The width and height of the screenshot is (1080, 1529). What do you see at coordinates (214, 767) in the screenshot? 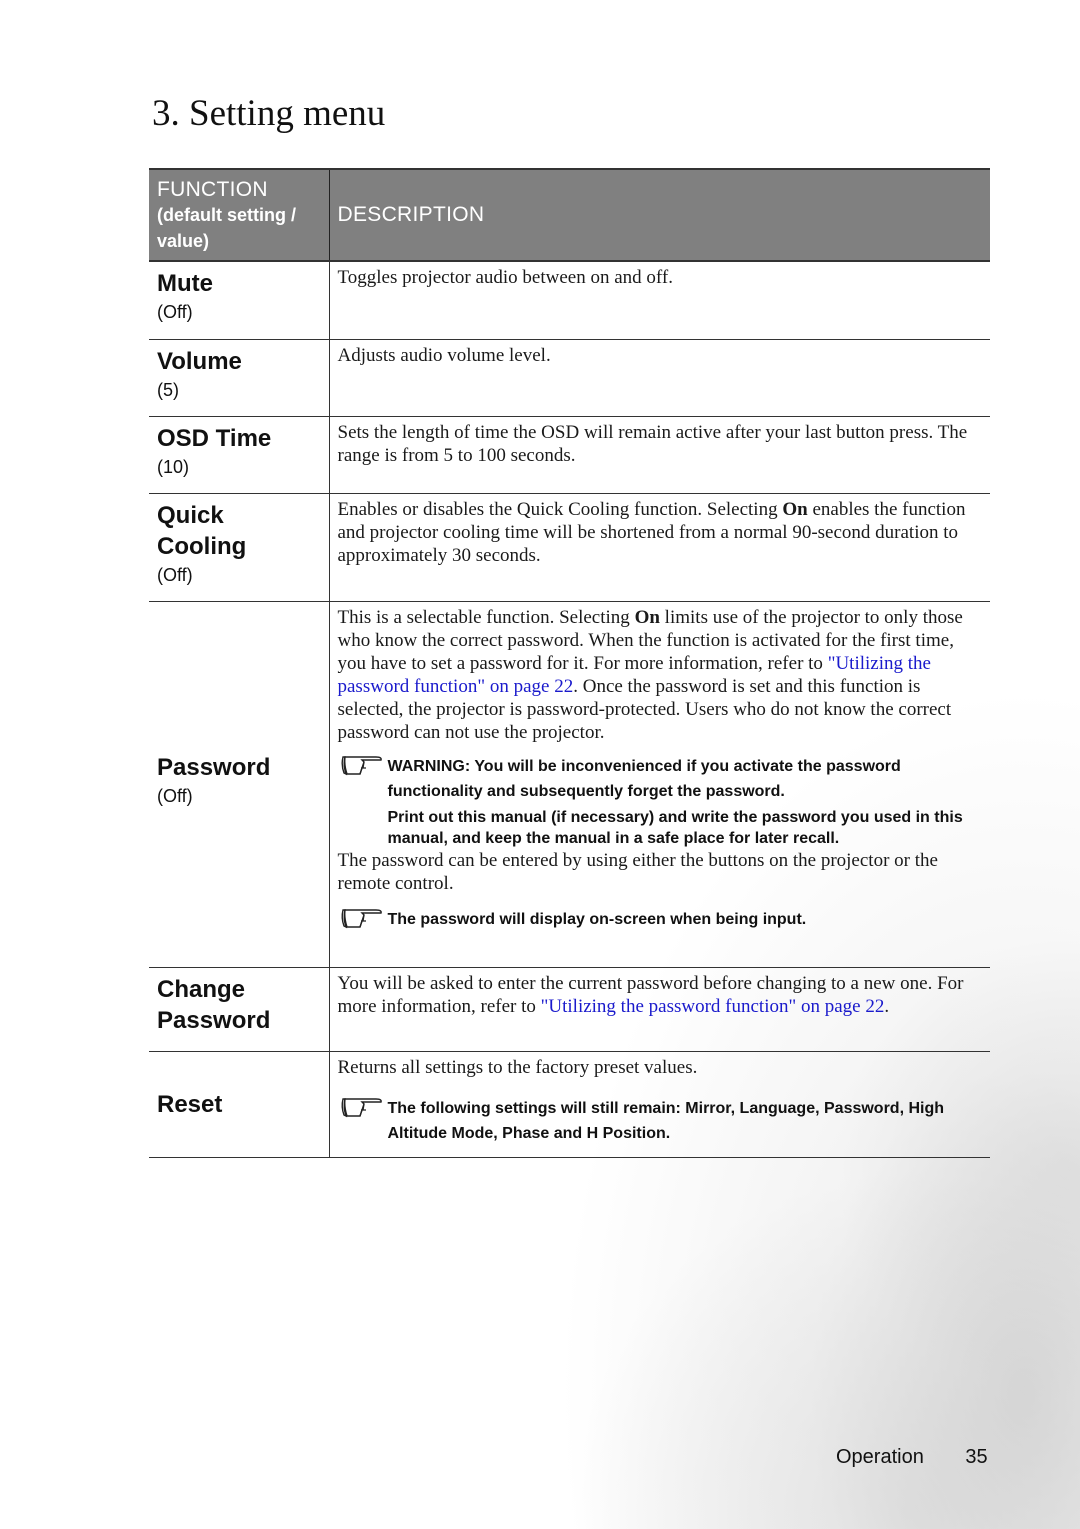
I see `function-name: Password` at bounding box center [214, 767].